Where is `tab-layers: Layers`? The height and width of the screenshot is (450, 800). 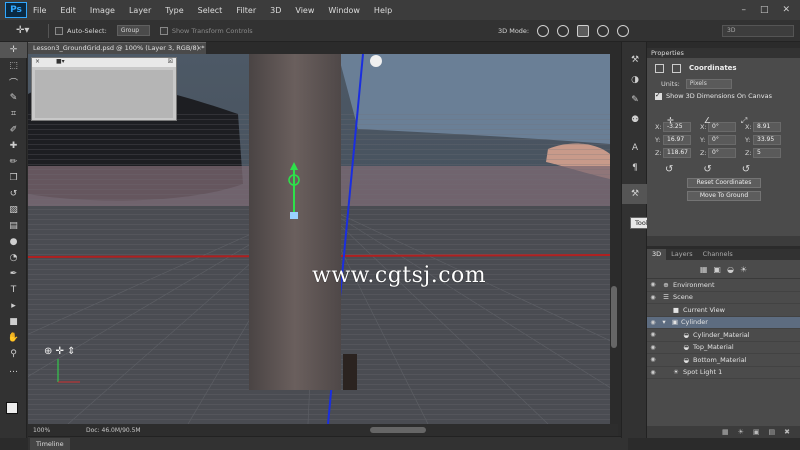 tab-layers: Layers is located at coordinates (682, 254).